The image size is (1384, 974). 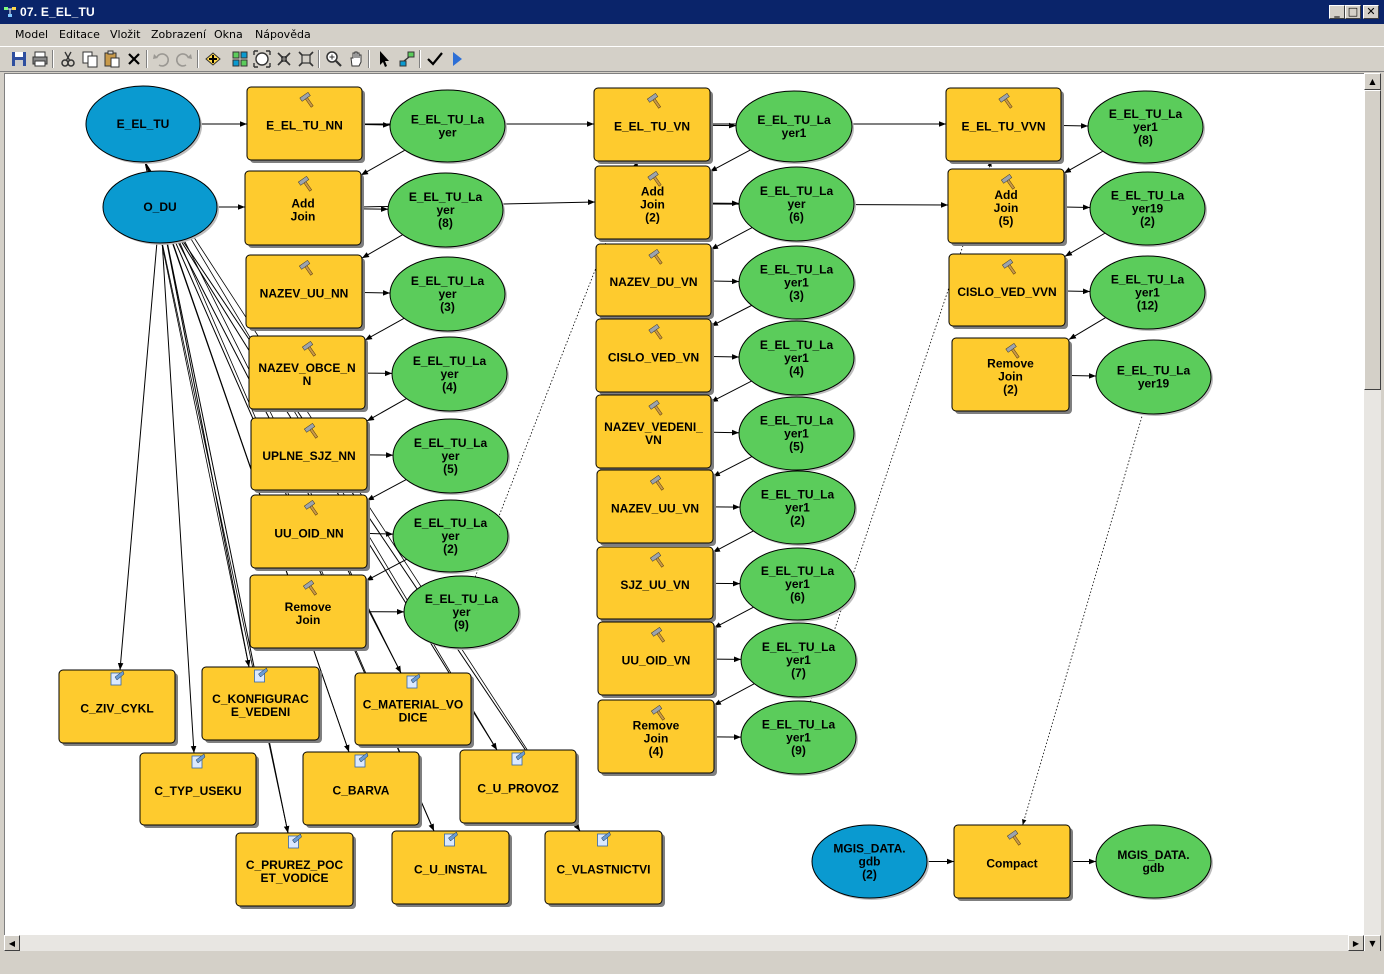 I want to click on output-node-e9: E_EL_TU_La yer1 (9), so click(x=799, y=738).